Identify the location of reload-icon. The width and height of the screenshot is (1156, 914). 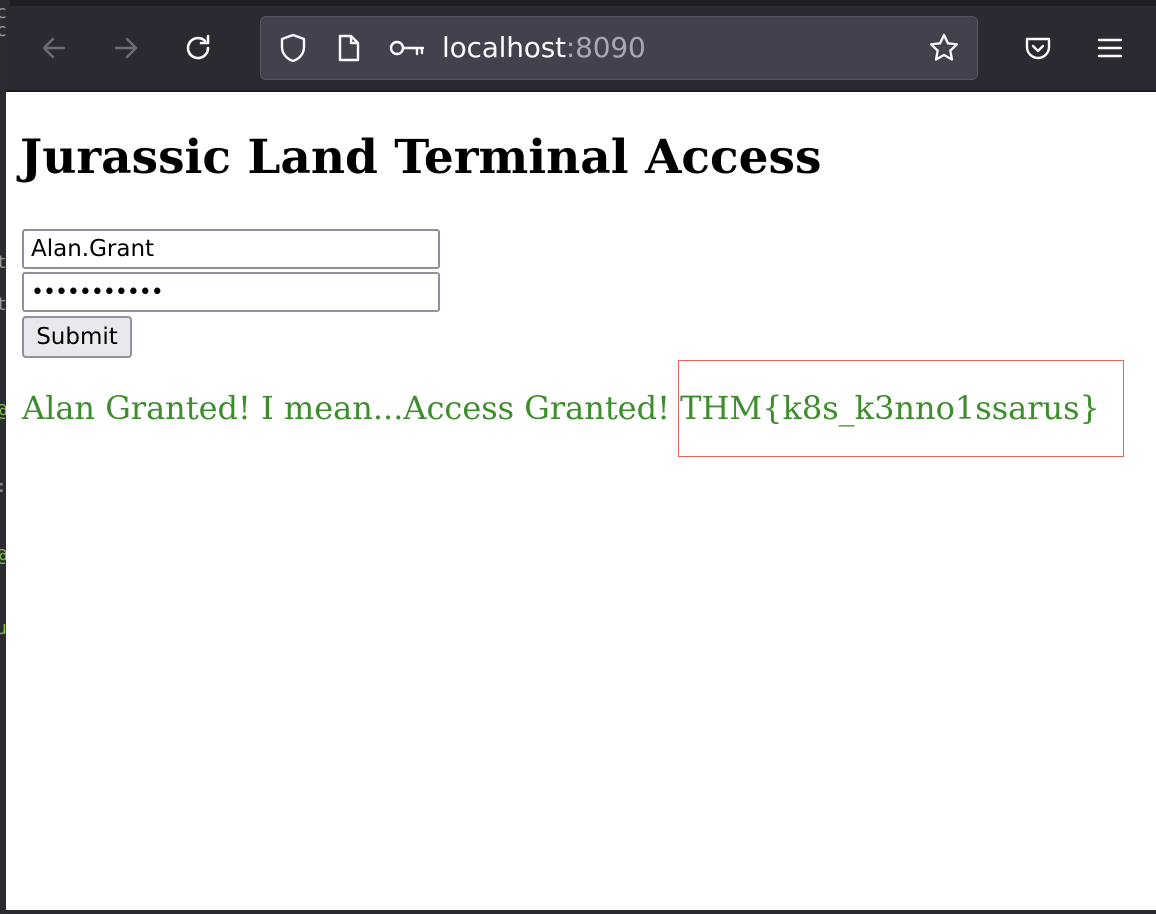
(198, 48).